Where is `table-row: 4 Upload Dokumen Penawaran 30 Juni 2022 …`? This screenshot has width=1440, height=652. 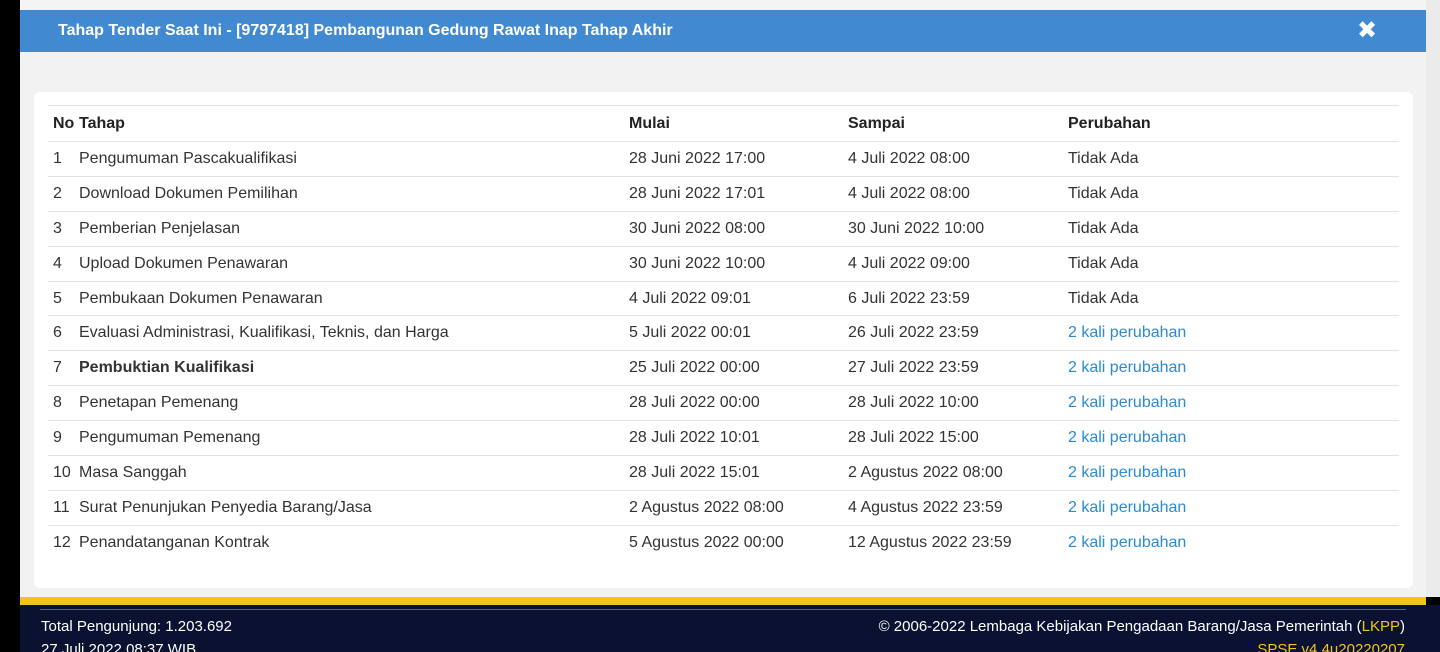
table-row: 4 Upload Dokumen Penawaran 30 Juni 2022 … is located at coordinates (723, 264).